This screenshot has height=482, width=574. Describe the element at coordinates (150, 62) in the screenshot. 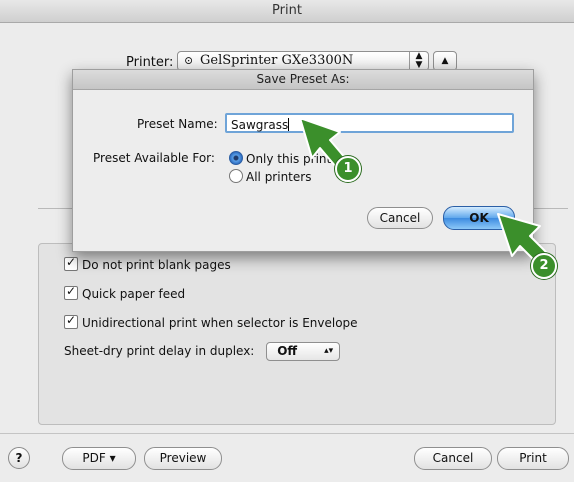

I see `printer-label: Printer:` at that location.